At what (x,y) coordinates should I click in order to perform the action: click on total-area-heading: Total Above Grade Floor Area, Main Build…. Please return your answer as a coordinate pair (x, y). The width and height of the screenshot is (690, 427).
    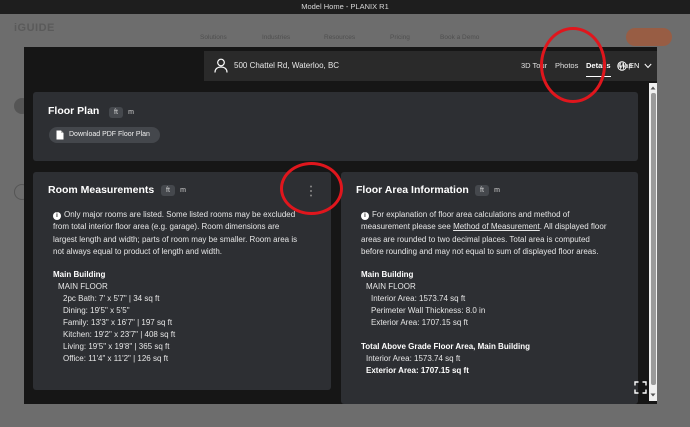
    Looking at the image, I should click on (446, 346).